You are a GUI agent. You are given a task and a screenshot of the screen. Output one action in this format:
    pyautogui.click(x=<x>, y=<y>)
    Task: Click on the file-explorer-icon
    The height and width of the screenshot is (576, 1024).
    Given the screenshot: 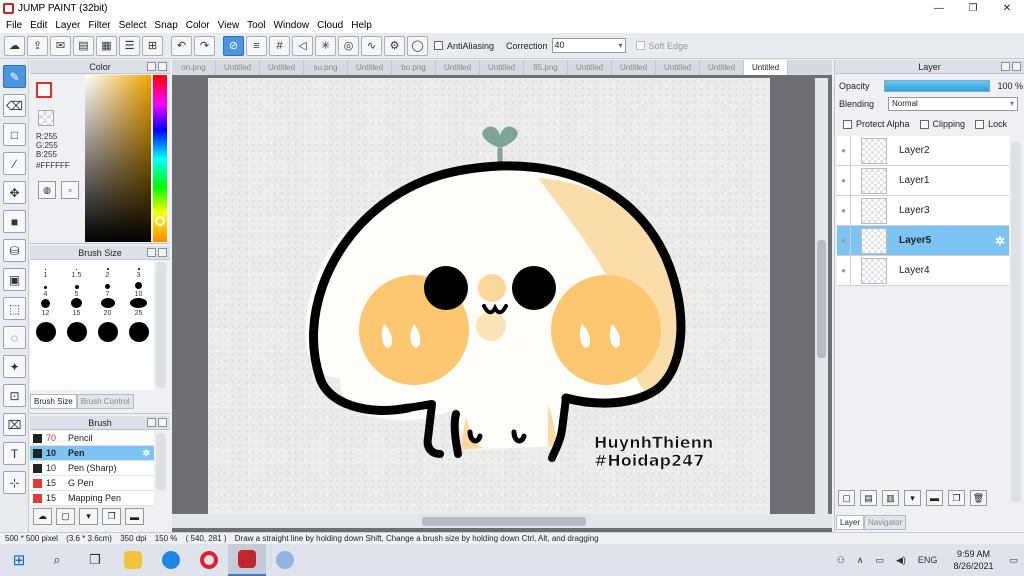 What is the action you would take?
    pyautogui.click(x=133, y=560)
    